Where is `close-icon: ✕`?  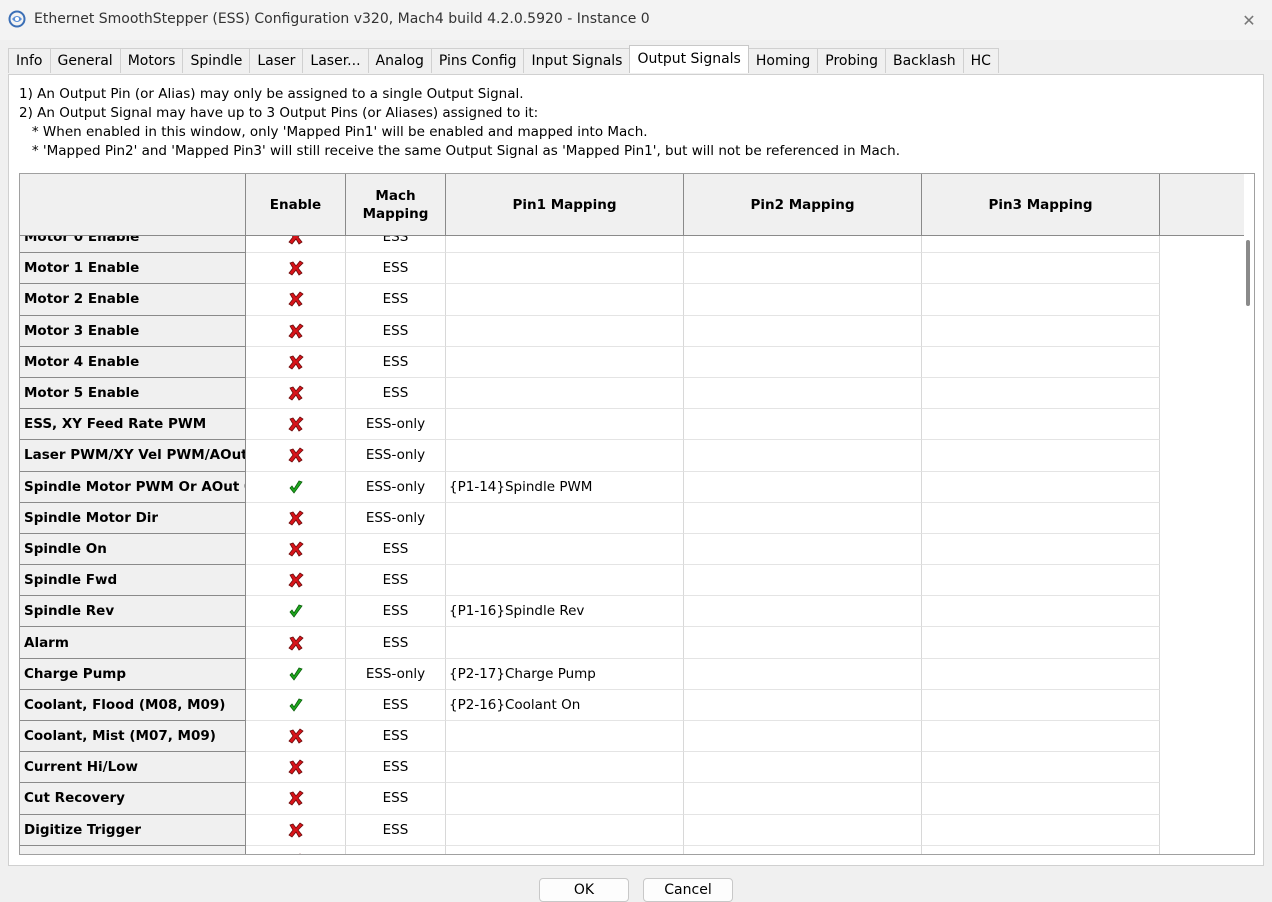 close-icon: ✕ is located at coordinates (1249, 20).